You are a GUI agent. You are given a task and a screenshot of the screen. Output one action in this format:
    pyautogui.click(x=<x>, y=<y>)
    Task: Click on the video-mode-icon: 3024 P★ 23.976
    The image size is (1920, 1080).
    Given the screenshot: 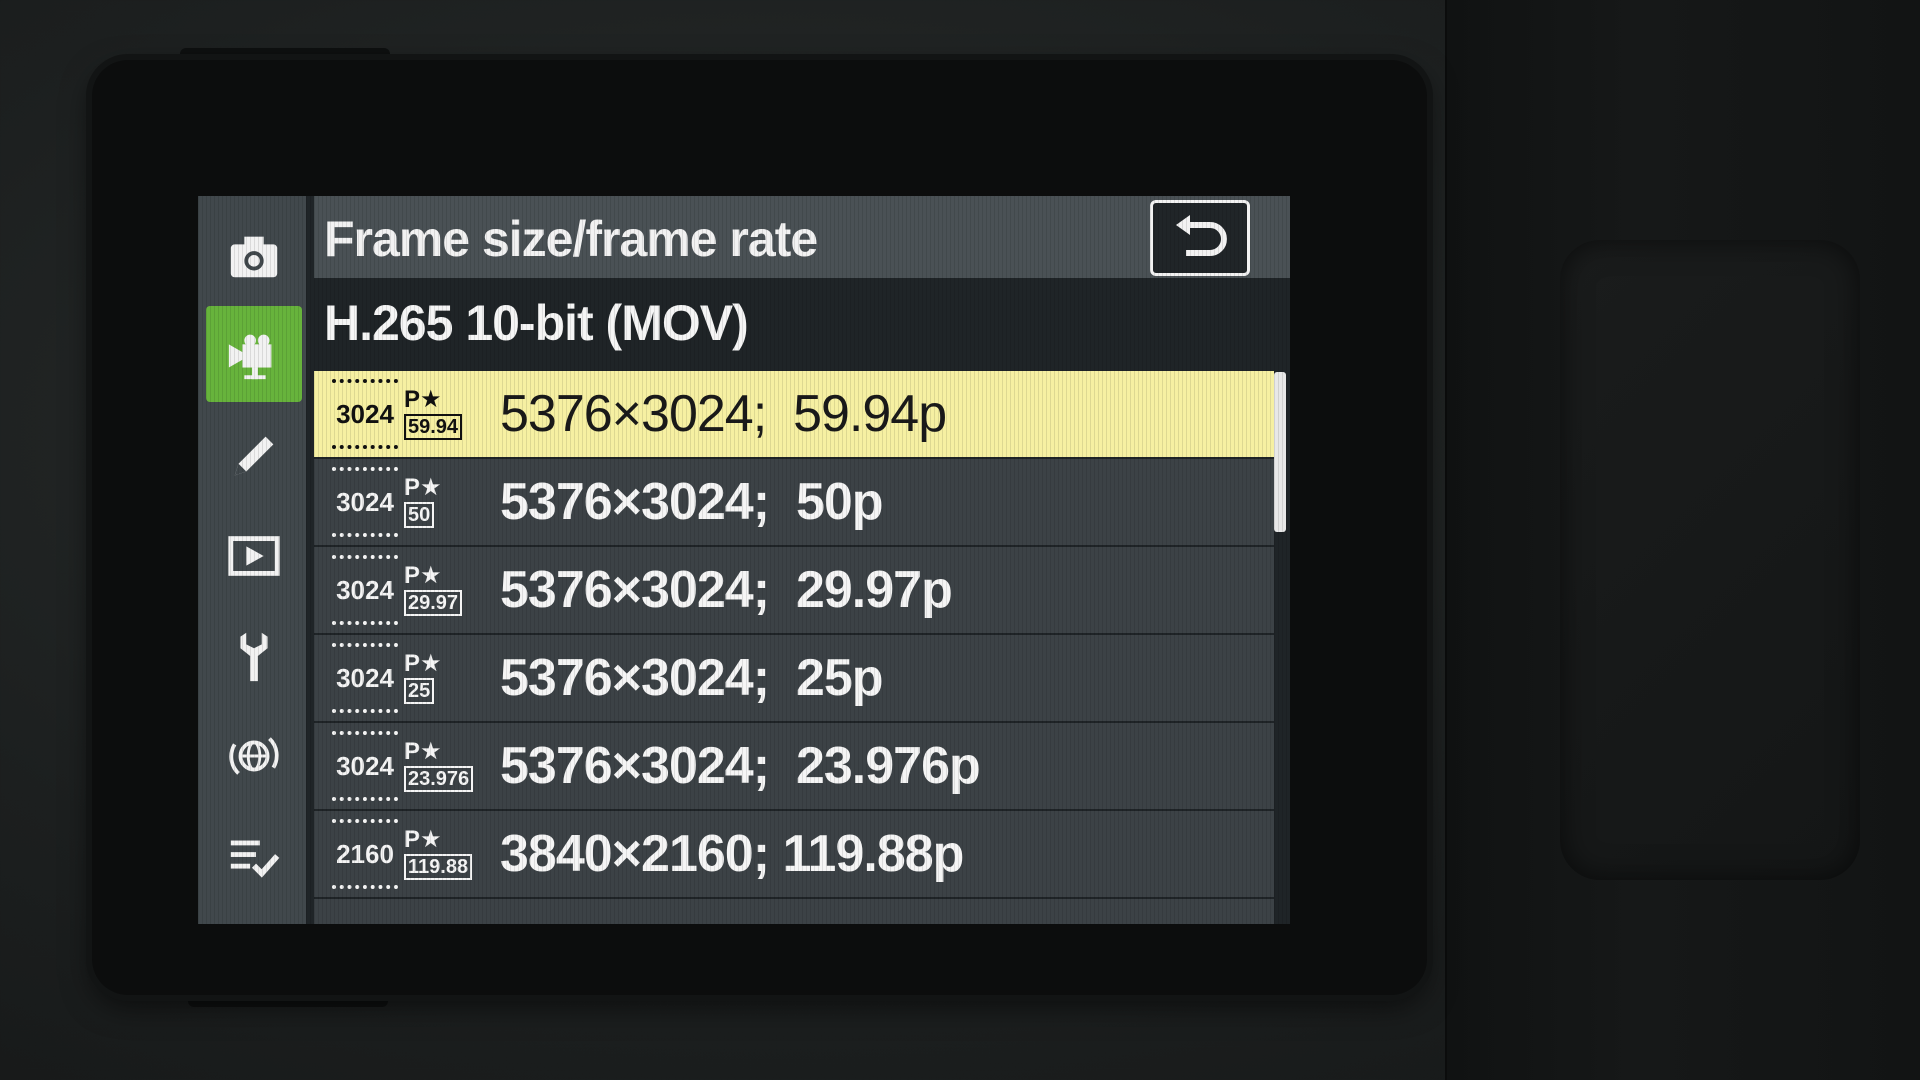 What is the action you would take?
    pyautogui.click(x=411, y=766)
    